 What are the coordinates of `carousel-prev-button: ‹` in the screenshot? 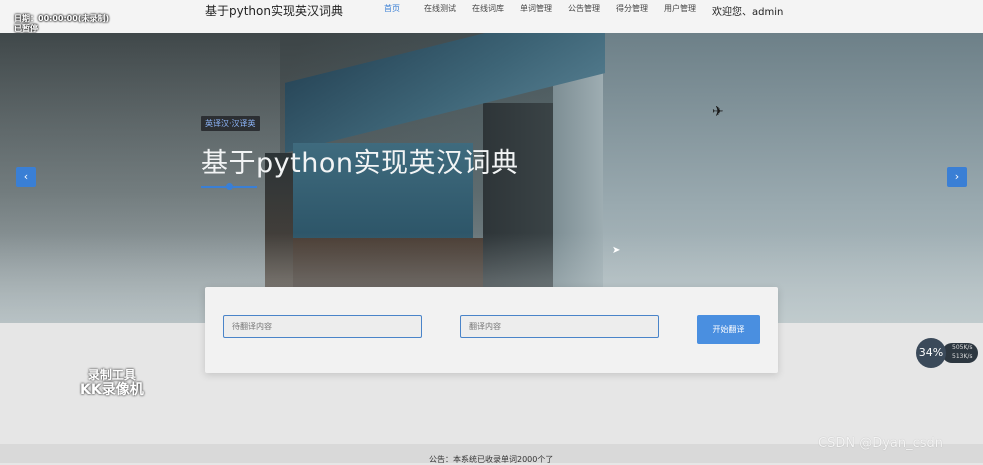 It's located at (26, 177).